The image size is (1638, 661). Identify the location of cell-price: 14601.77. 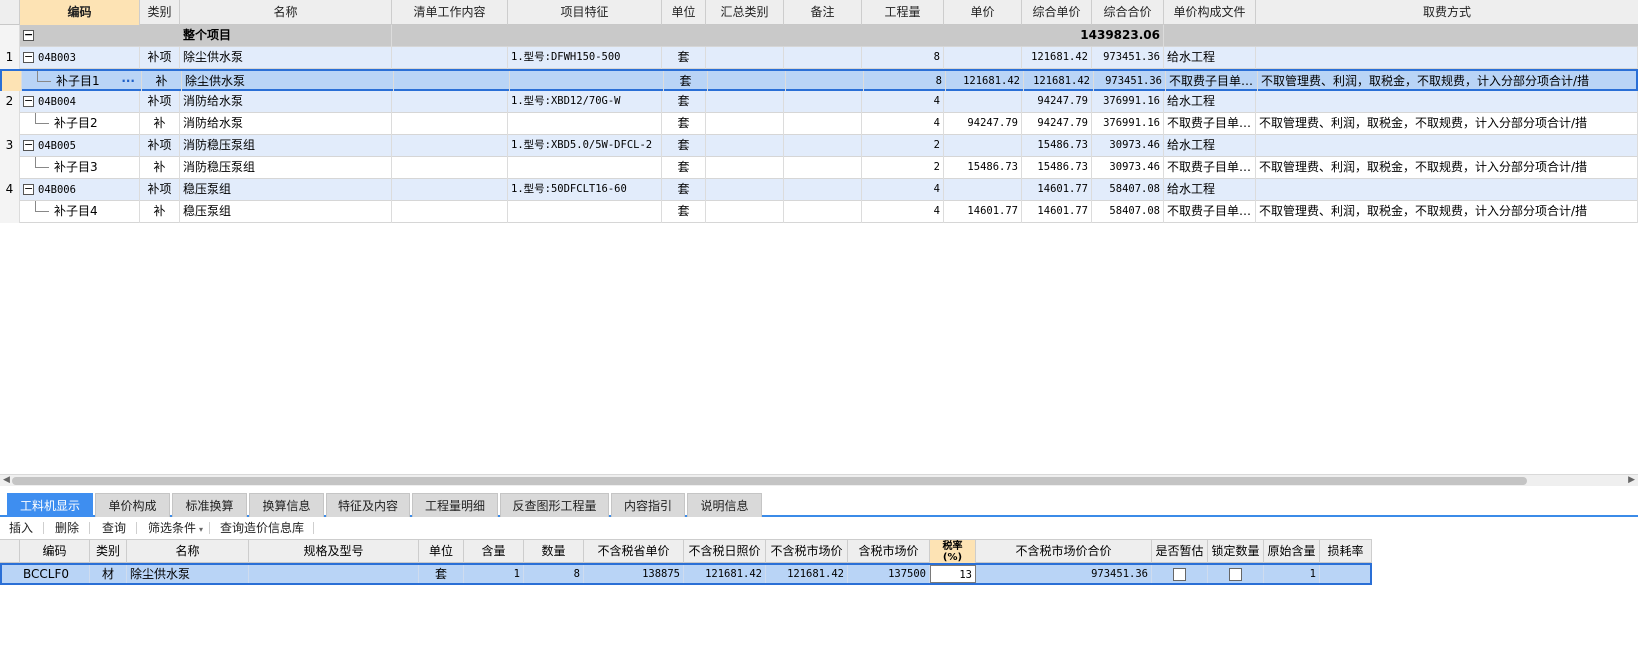
(983, 212).